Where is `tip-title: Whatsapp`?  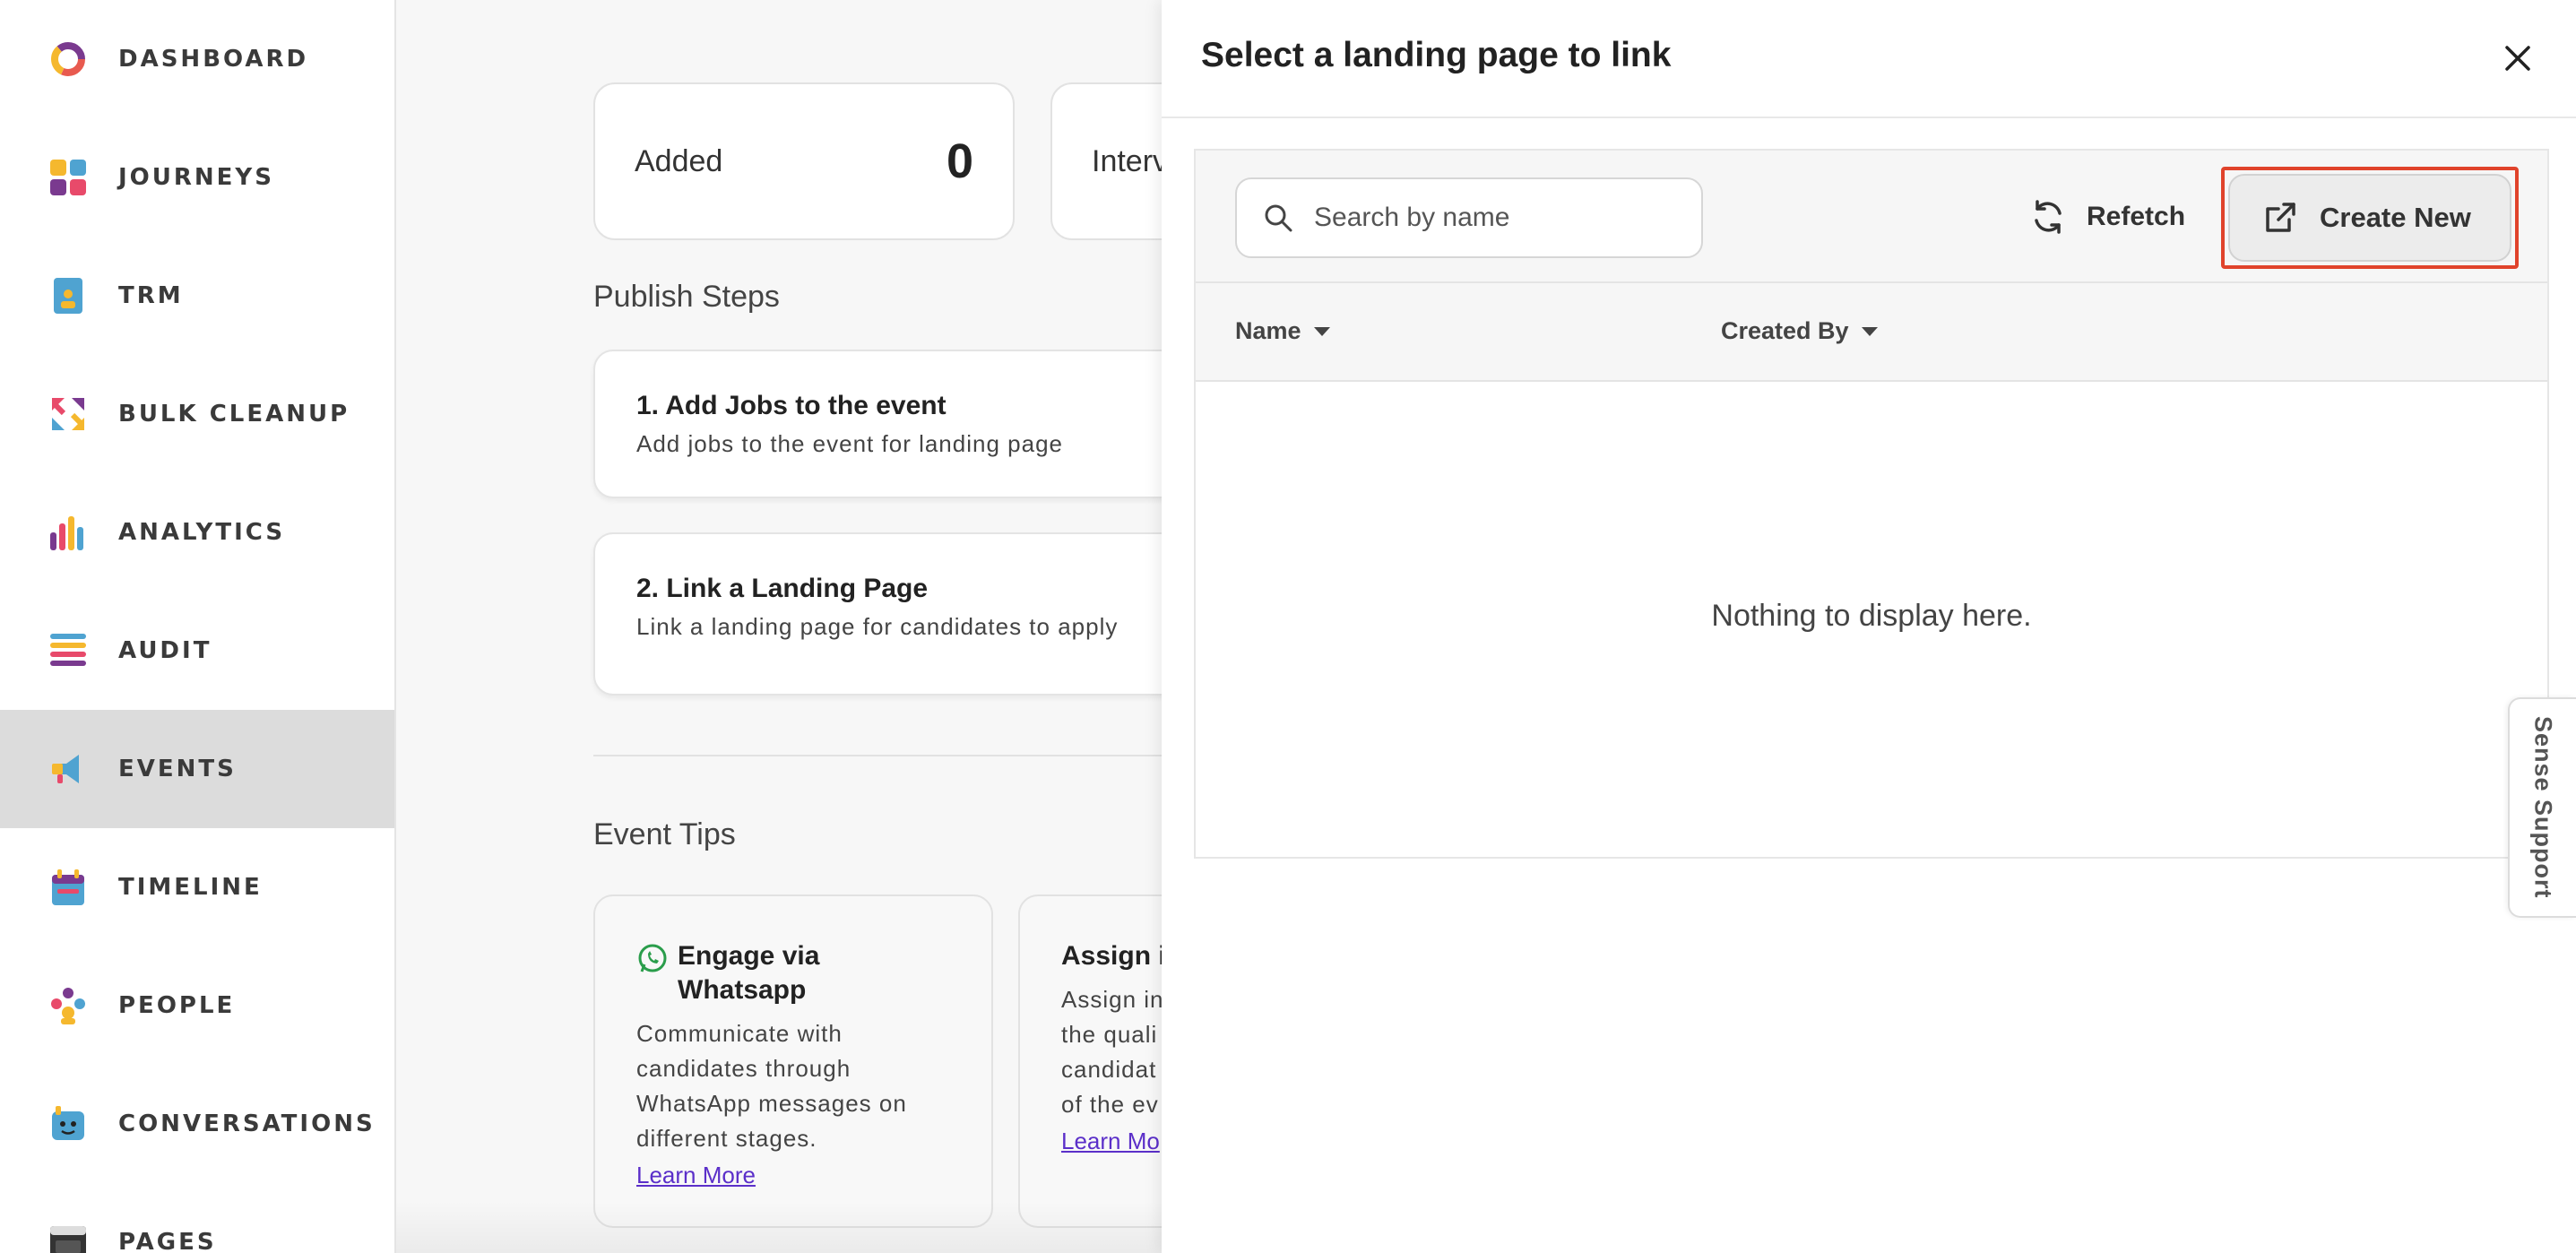
tip-title: Whatsapp is located at coordinates (742, 990).